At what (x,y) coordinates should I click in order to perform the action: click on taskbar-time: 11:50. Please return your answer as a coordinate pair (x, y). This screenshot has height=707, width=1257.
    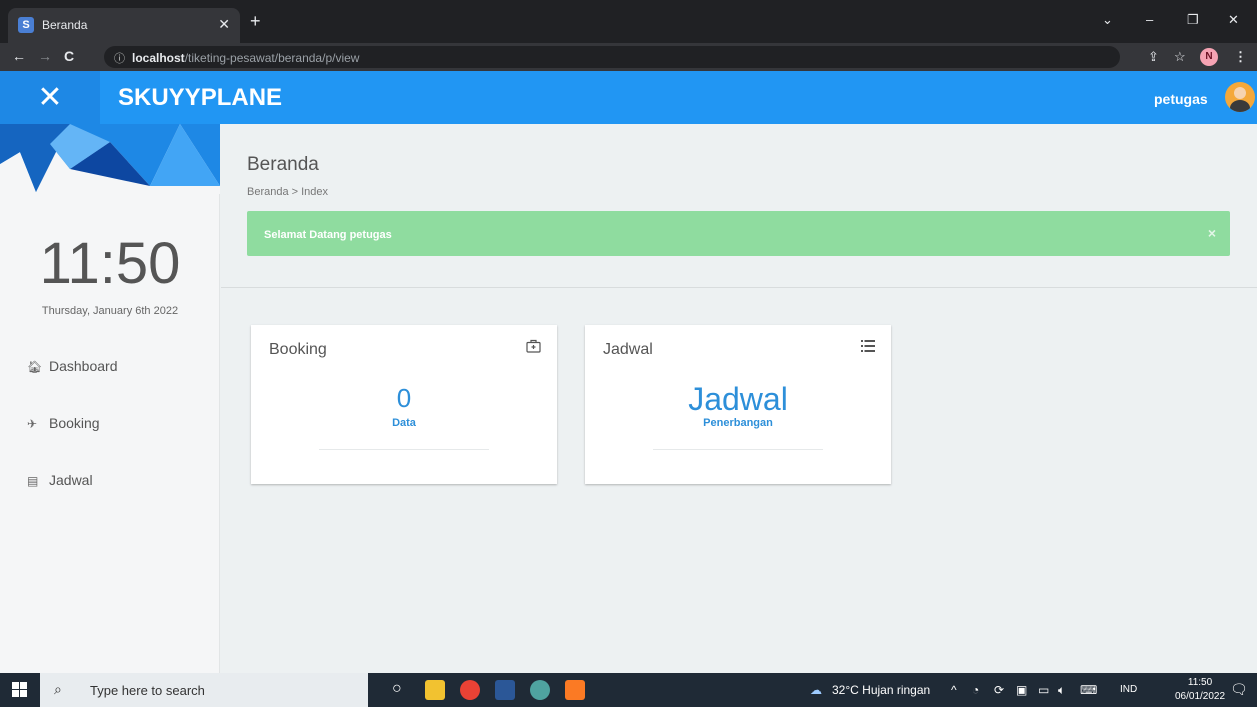
    Looking at the image, I should click on (1200, 682).